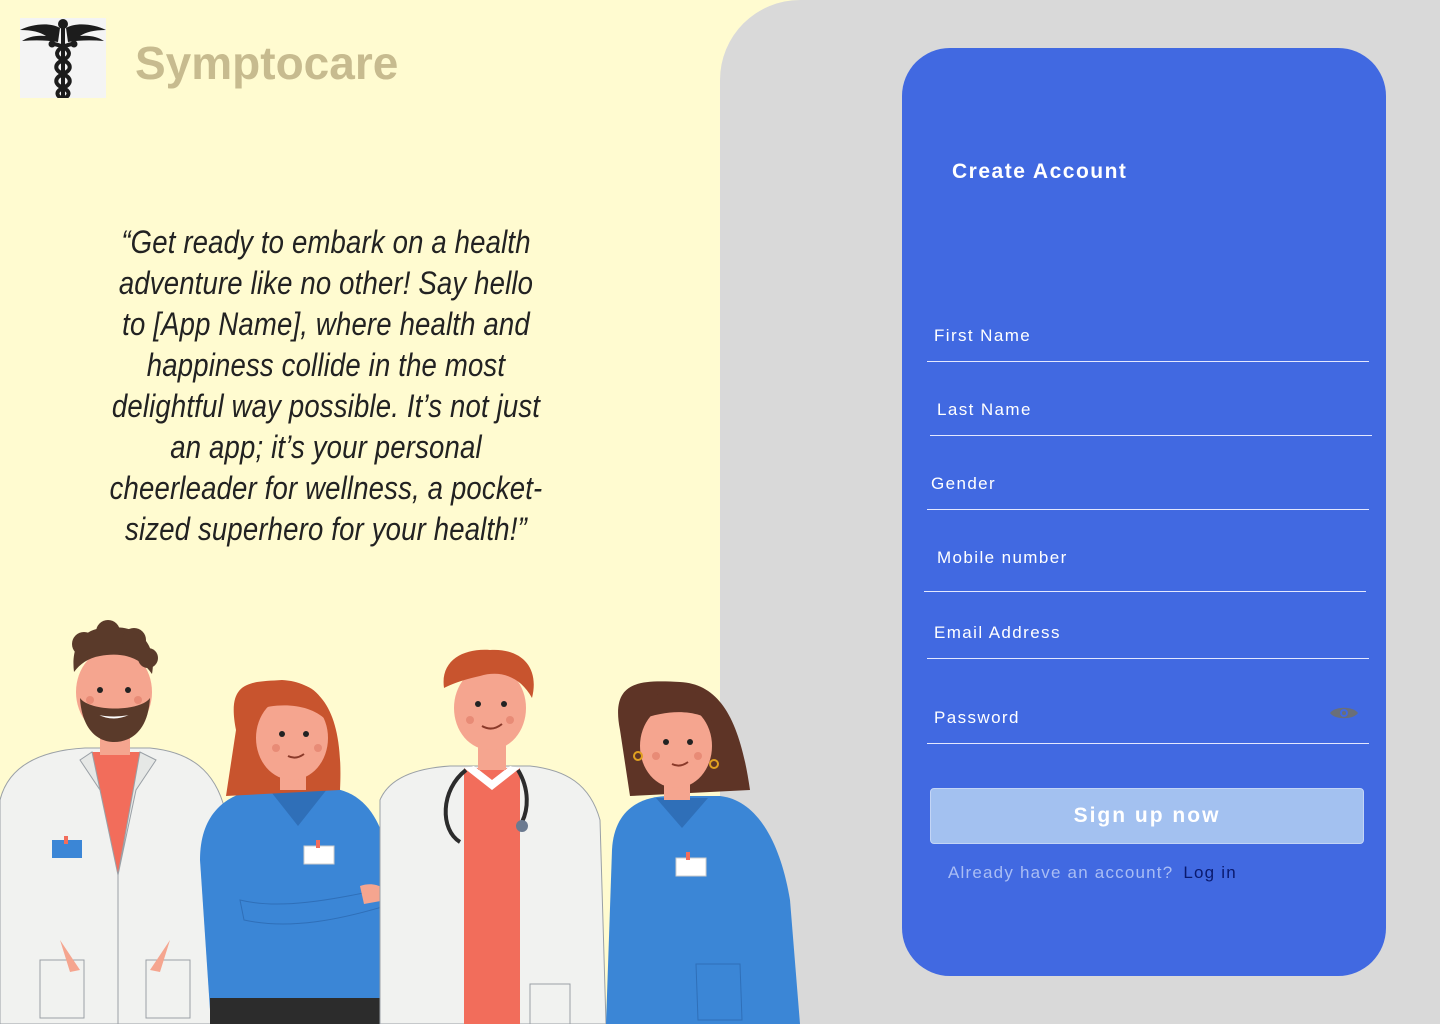 The image size is (1440, 1024). Describe the element at coordinates (1145, 570) in the screenshot. I see `mobile-number-field: Mobile number` at that location.